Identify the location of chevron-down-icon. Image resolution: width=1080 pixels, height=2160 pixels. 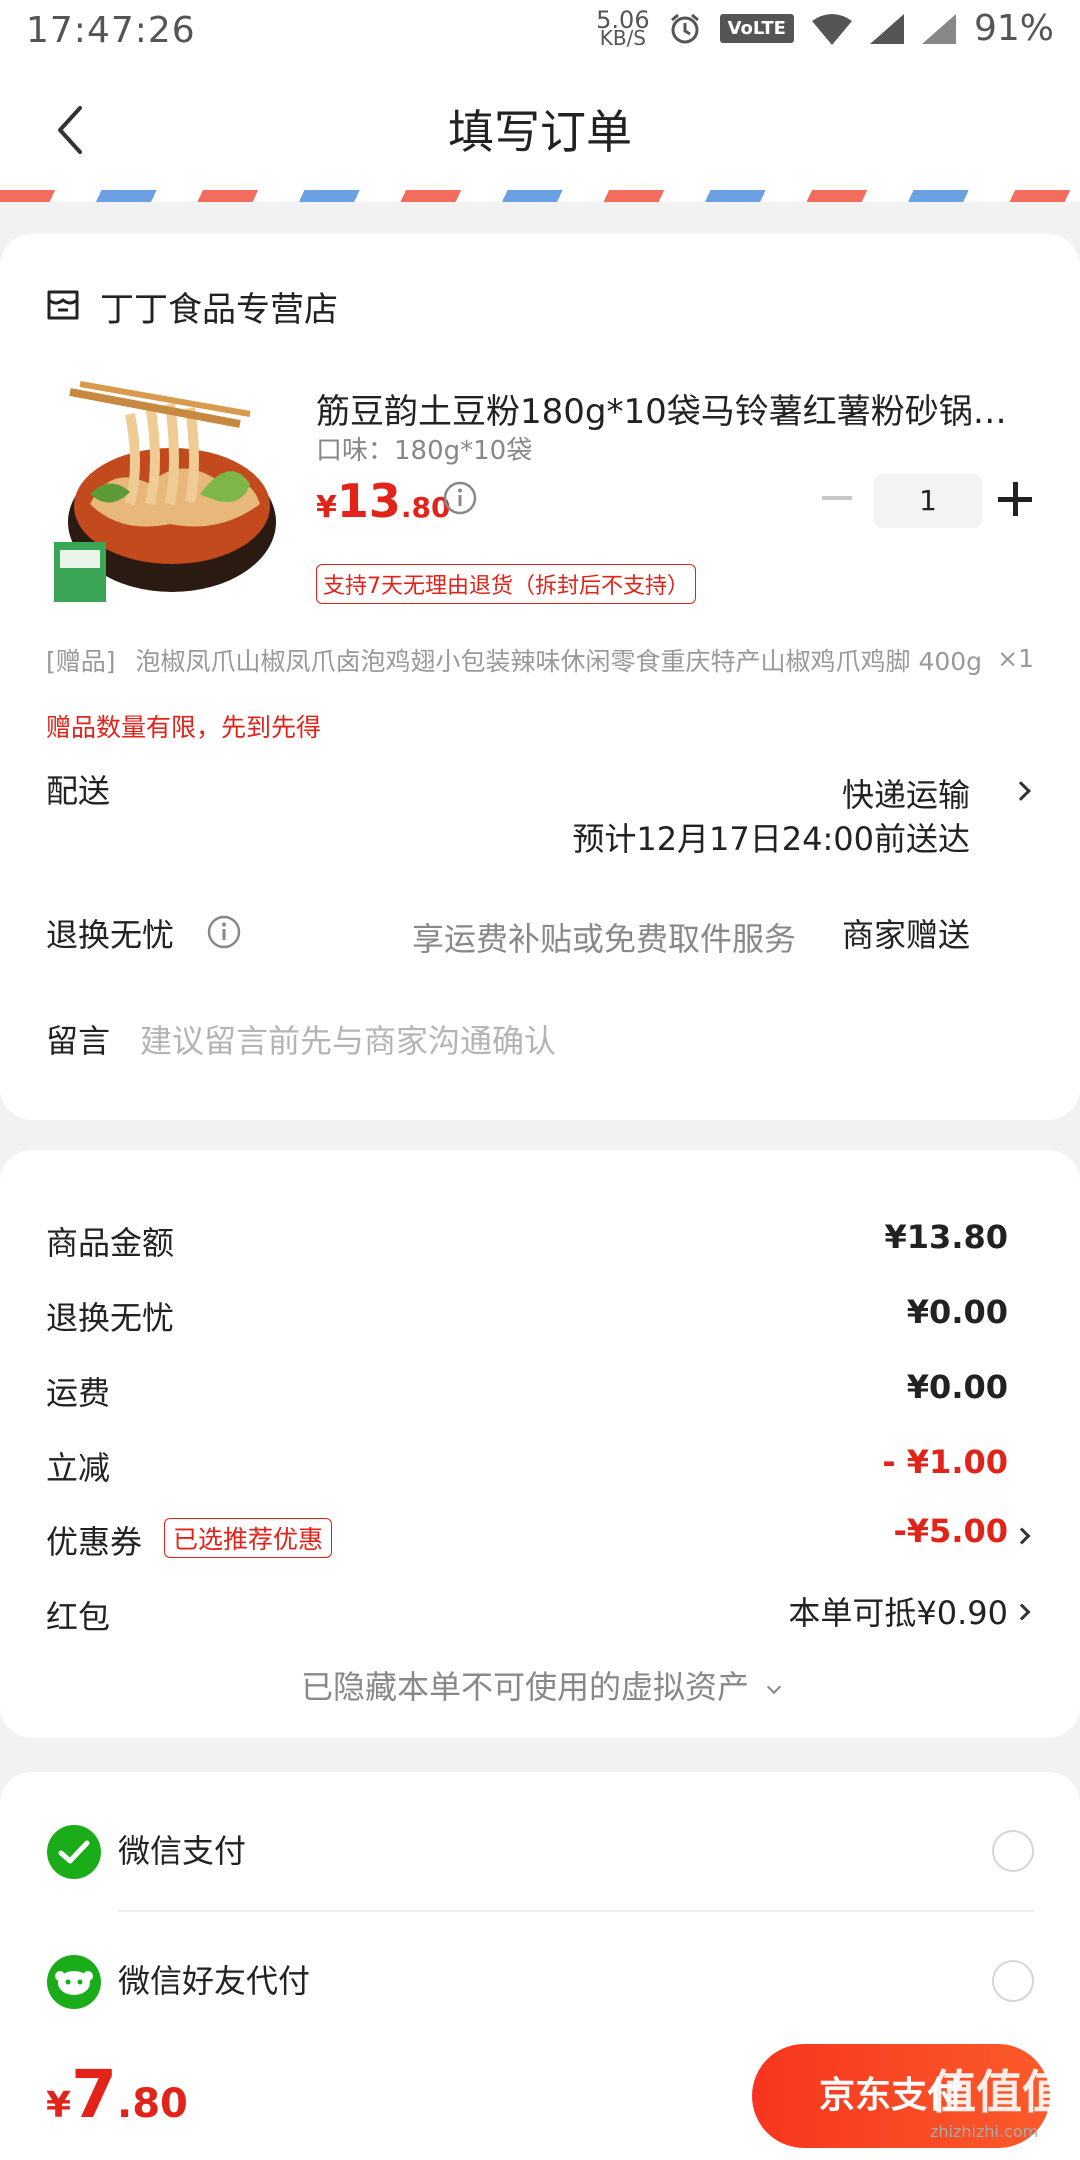
(774, 1687).